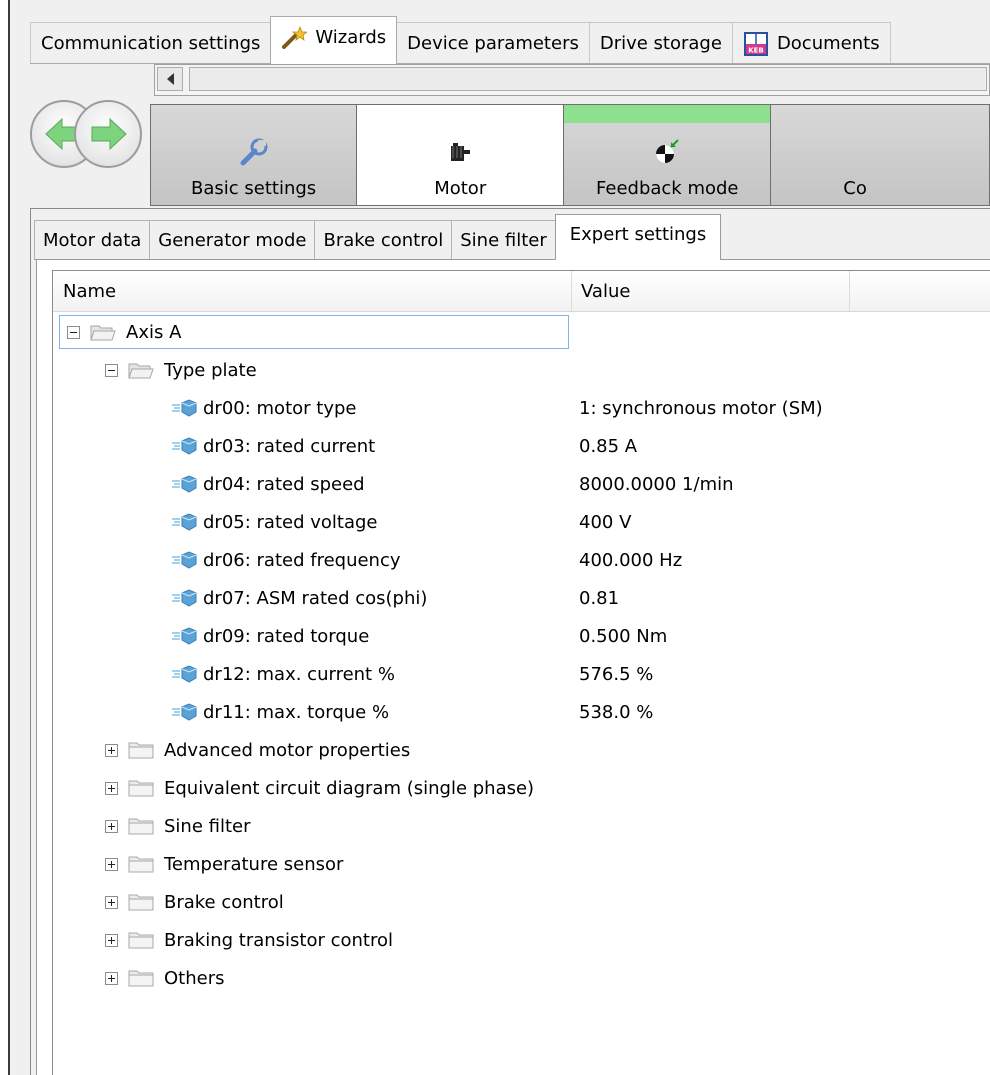 Image resolution: width=990 pixels, height=1075 pixels. Describe the element at coordinates (521, 522) in the screenshot. I see `parameter-row: dr05: rated voltage 400 V` at that location.